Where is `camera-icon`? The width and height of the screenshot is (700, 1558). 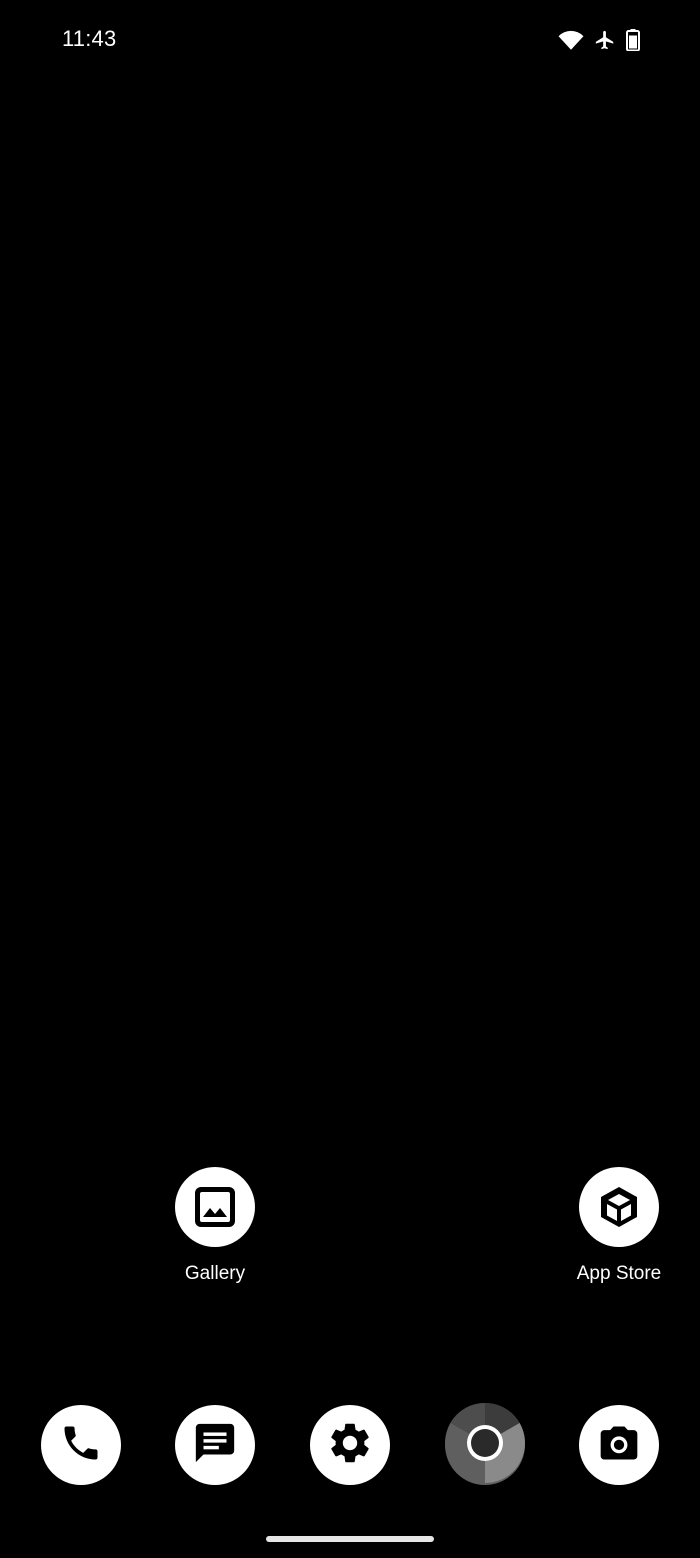 camera-icon is located at coordinates (619, 1445).